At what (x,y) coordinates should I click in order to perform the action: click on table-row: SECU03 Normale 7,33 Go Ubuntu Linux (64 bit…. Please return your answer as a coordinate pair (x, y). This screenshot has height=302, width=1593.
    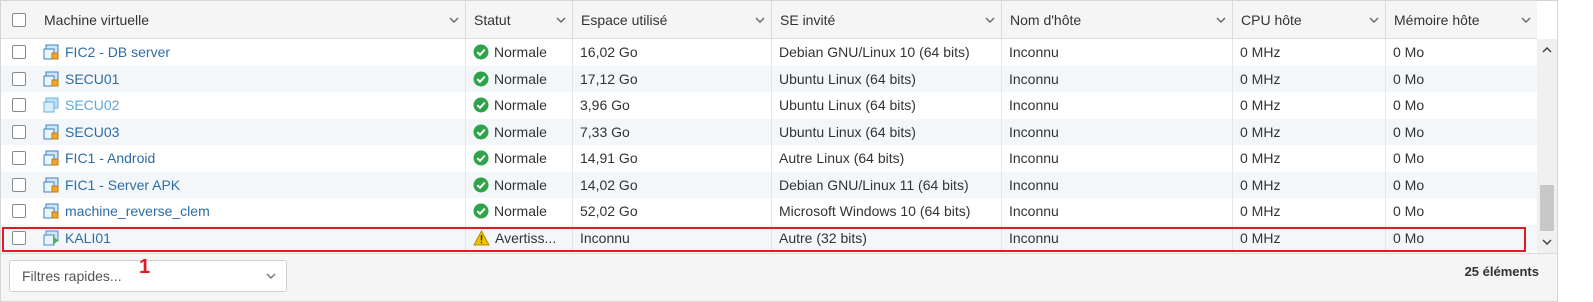
    Looking at the image, I should click on (769, 132).